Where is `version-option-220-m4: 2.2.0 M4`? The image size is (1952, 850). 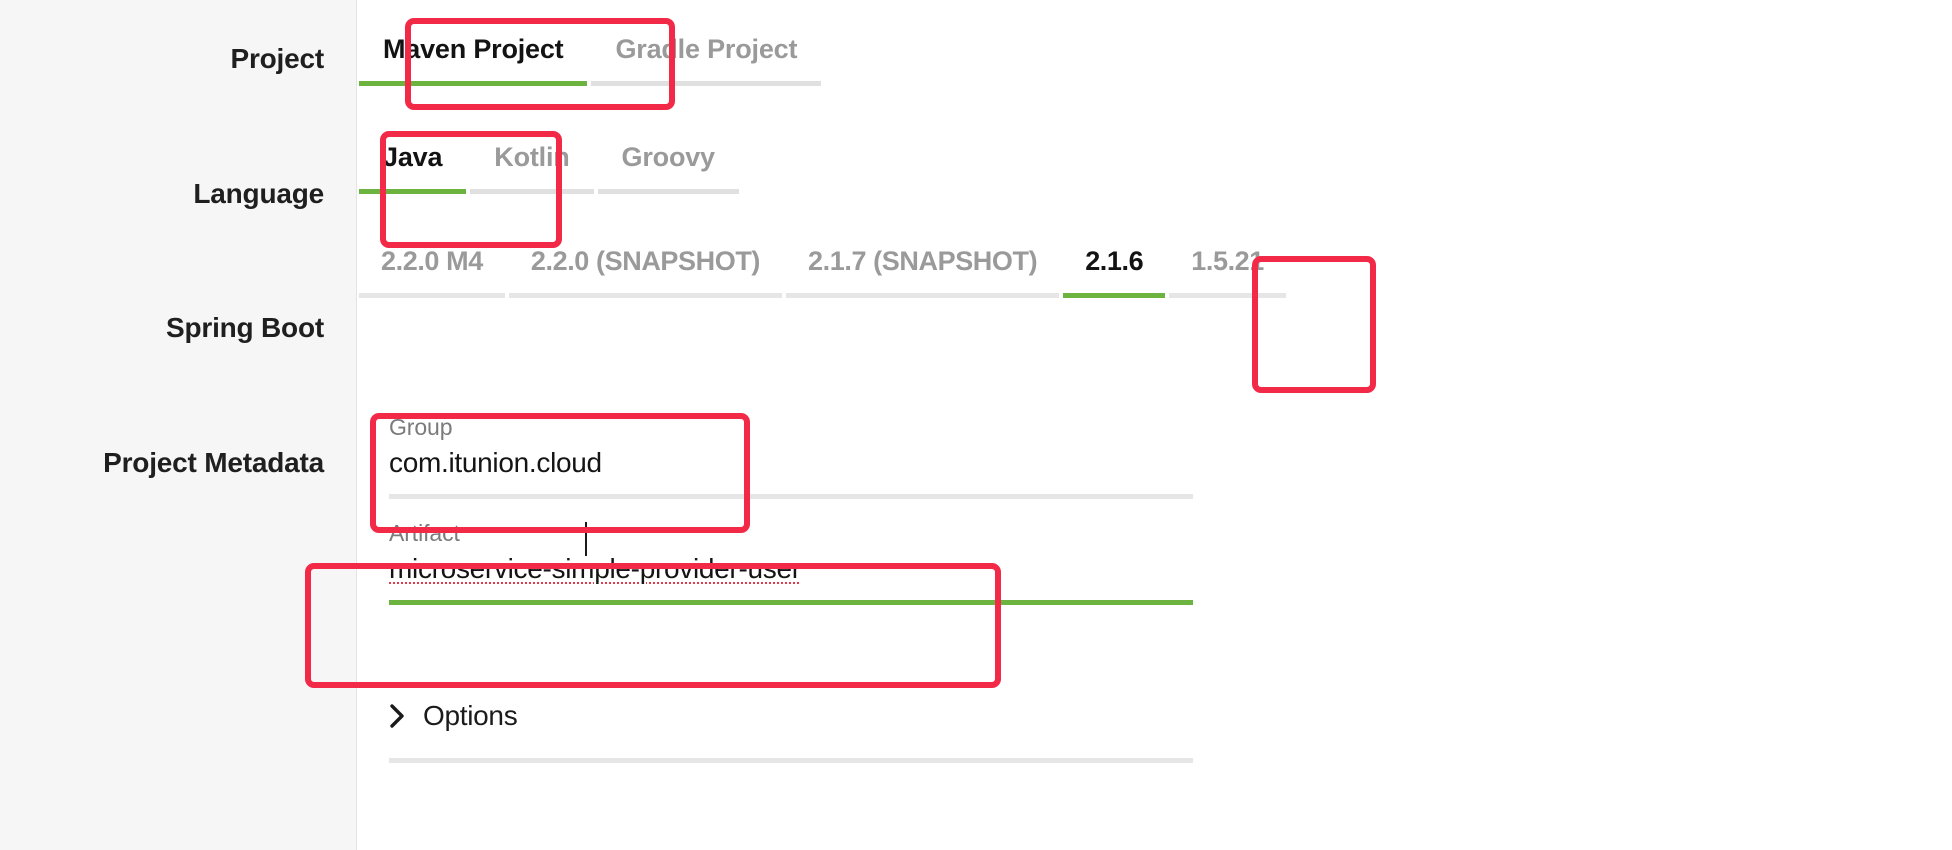
version-option-220-m4: 2.2.0 M4 is located at coordinates (432, 265).